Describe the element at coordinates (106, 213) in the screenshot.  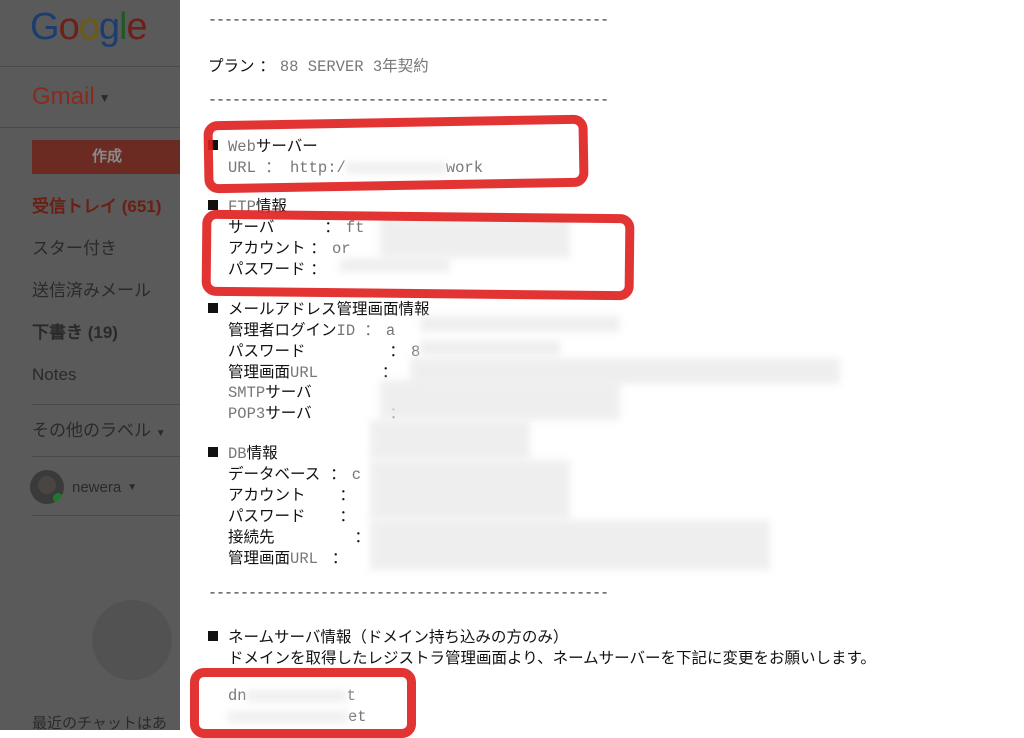
I see `nav-item-inbox: 受信トレイ (651)` at that location.